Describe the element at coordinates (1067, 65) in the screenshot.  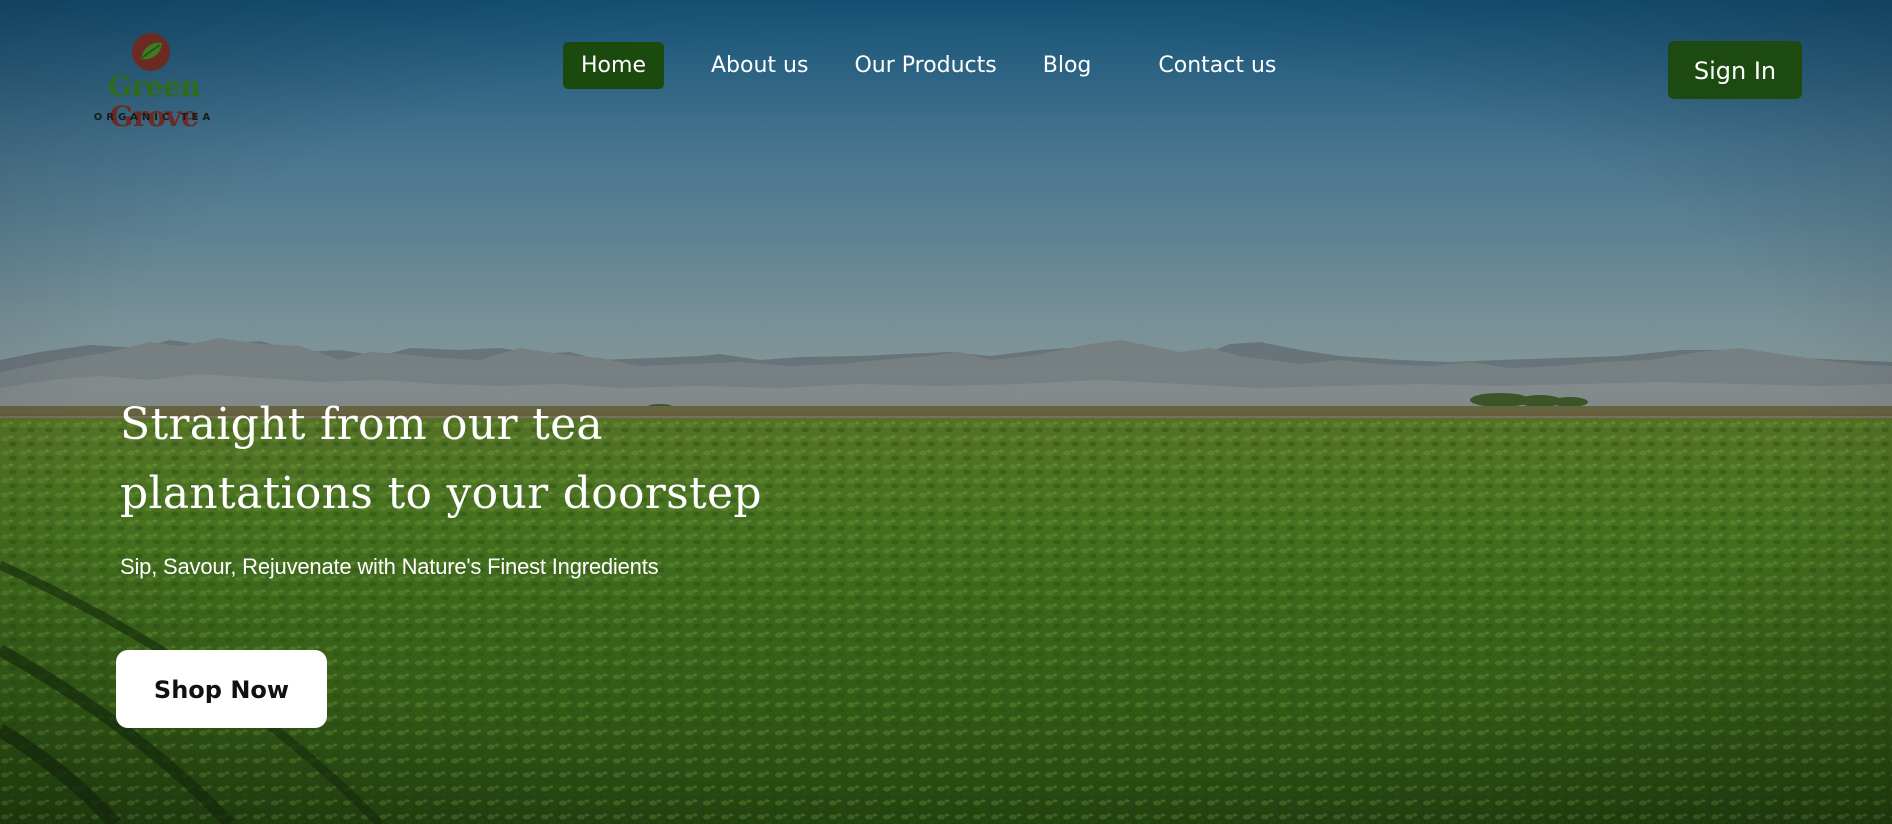
I see `nav-item-blog: Blog` at that location.